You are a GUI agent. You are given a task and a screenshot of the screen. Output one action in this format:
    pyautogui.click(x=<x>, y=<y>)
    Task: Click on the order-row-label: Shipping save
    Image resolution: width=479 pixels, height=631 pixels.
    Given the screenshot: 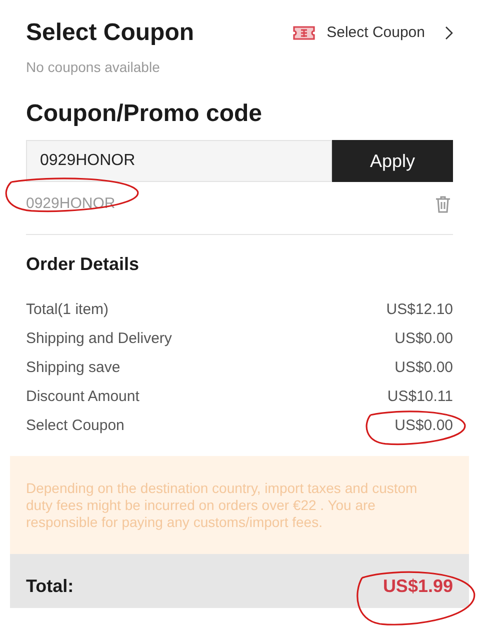 What is the action you would take?
    pyautogui.click(x=73, y=368)
    